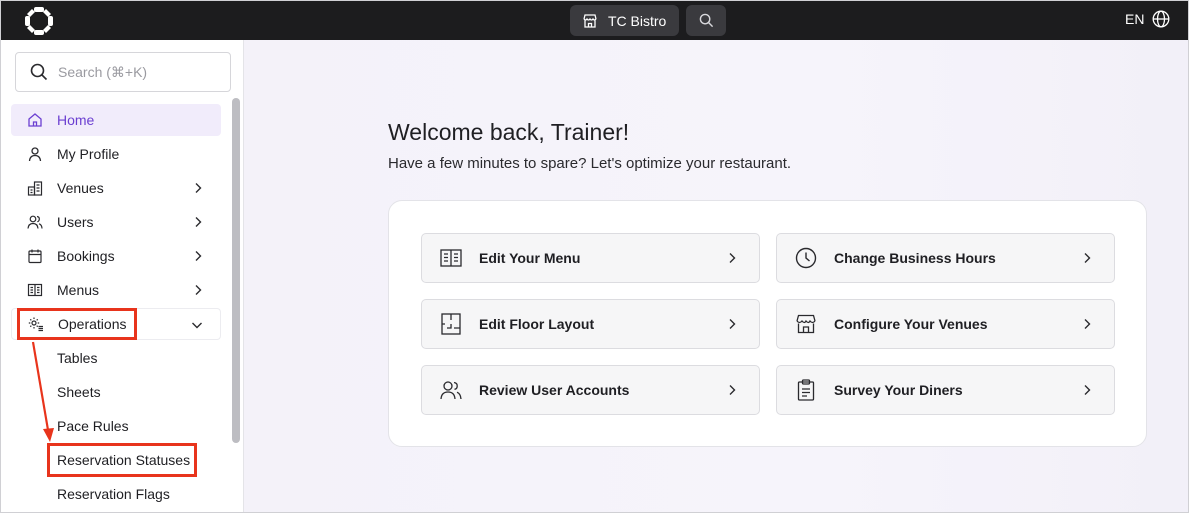 The width and height of the screenshot is (1189, 513). What do you see at coordinates (88, 154) in the screenshot?
I see `sidebar-item-label: My Profile` at bounding box center [88, 154].